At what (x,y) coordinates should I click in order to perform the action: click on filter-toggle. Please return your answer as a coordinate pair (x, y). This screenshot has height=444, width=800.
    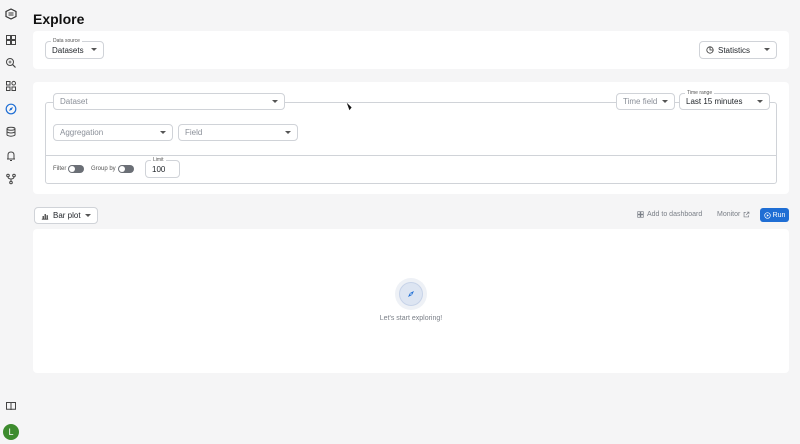
    Looking at the image, I should click on (76, 169).